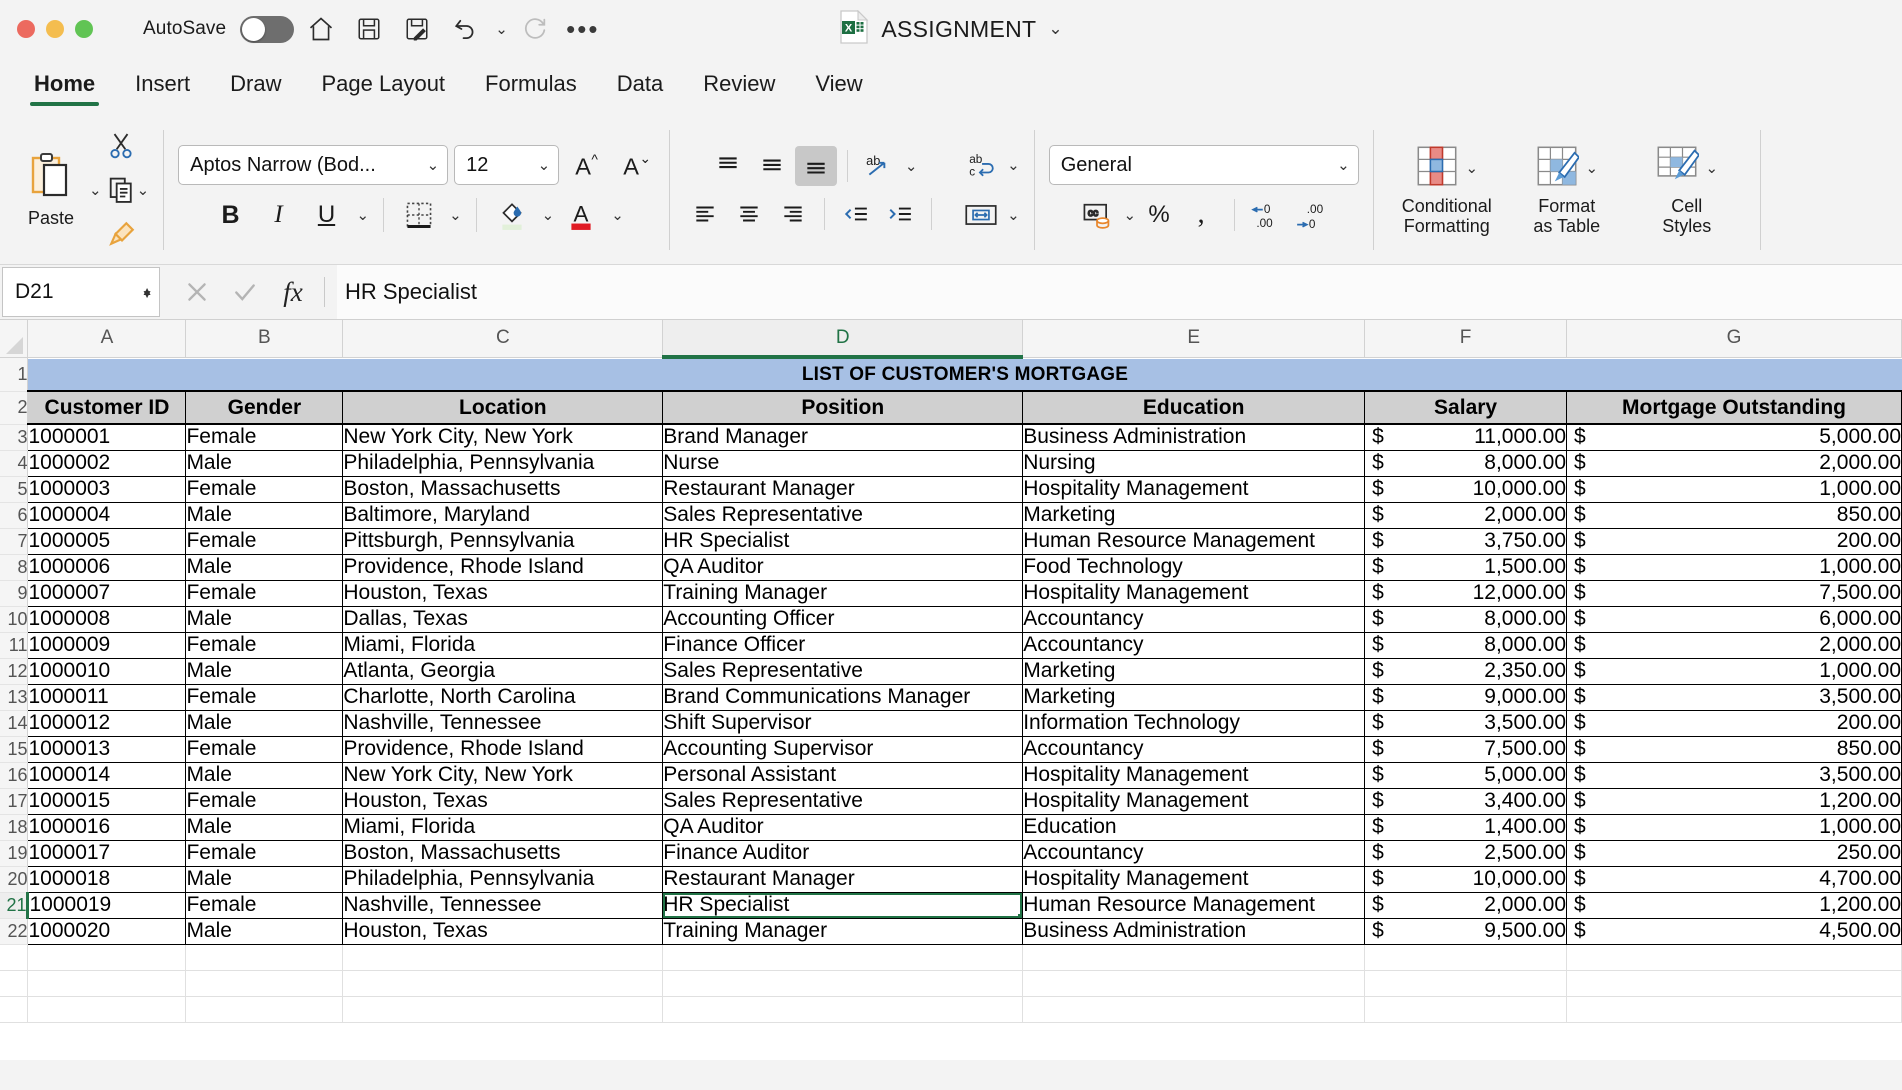 Image resolution: width=1902 pixels, height=1090 pixels. I want to click on cell-E17: Hospitality Management, so click(1194, 801).